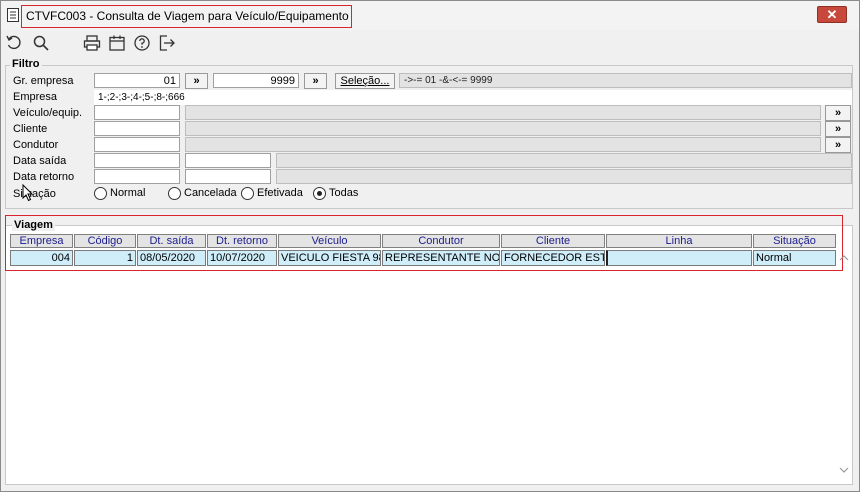  I want to click on column-header-situacao: Situação, so click(794, 241).